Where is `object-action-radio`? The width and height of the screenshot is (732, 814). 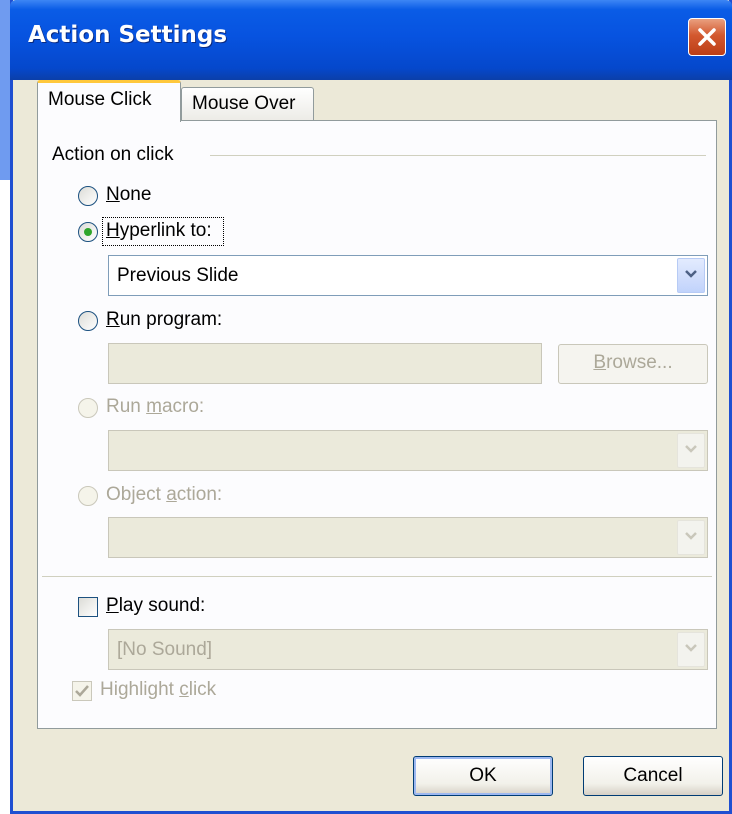 object-action-radio is located at coordinates (88, 496).